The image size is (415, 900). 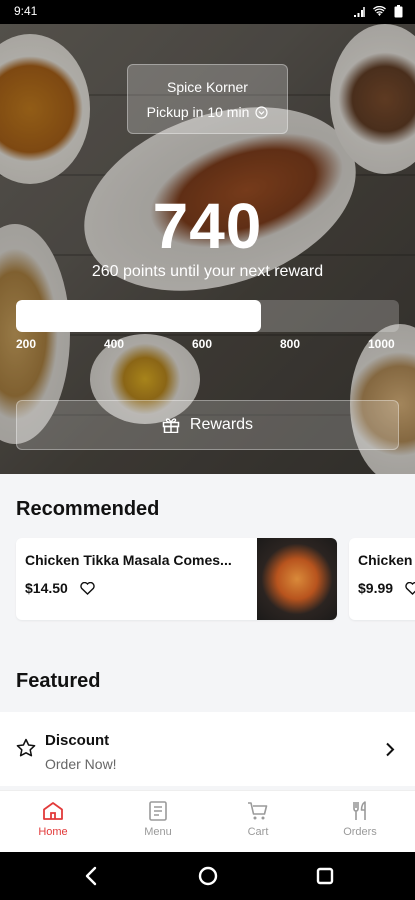 I want to click on pickup-time-row: Pickup in 10 min, so click(x=207, y=112).